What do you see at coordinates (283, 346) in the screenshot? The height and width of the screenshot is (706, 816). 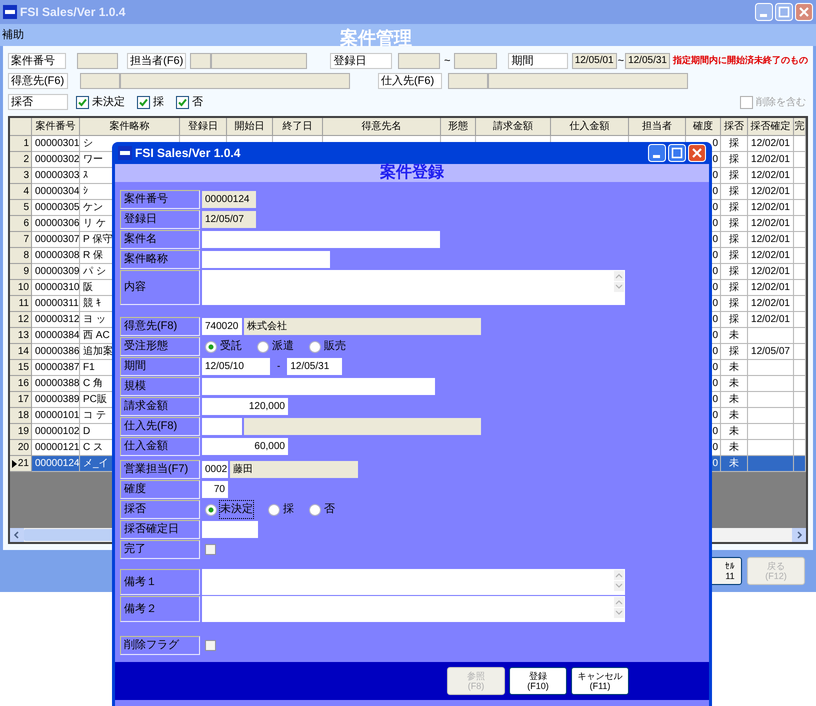 I see `radio-label: 派遣` at bounding box center [283, 346].